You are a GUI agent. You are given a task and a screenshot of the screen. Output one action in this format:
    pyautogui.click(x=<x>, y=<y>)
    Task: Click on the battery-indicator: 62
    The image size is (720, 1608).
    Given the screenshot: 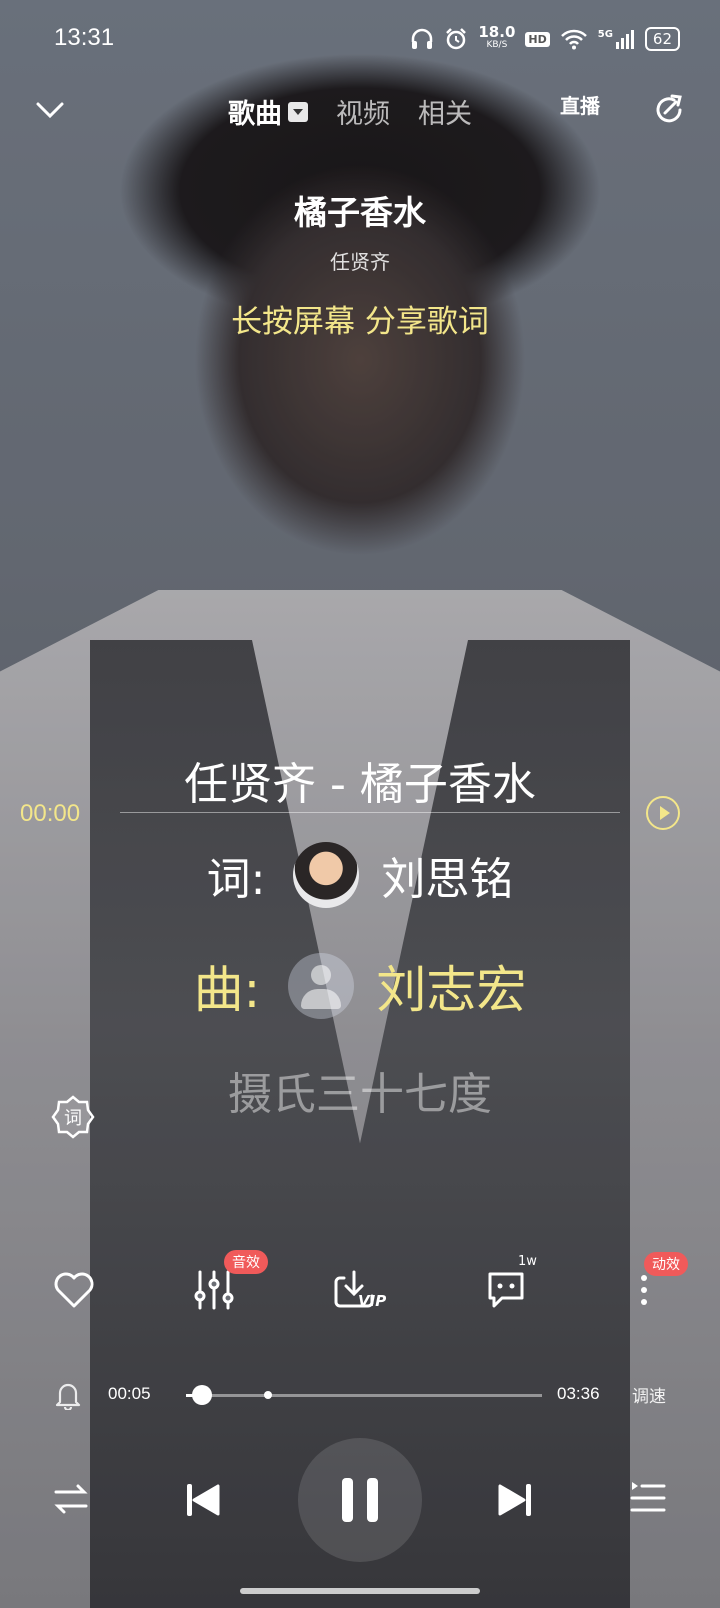 What is the action you would take?
    pyautogui.click(x=662, y=39)
    